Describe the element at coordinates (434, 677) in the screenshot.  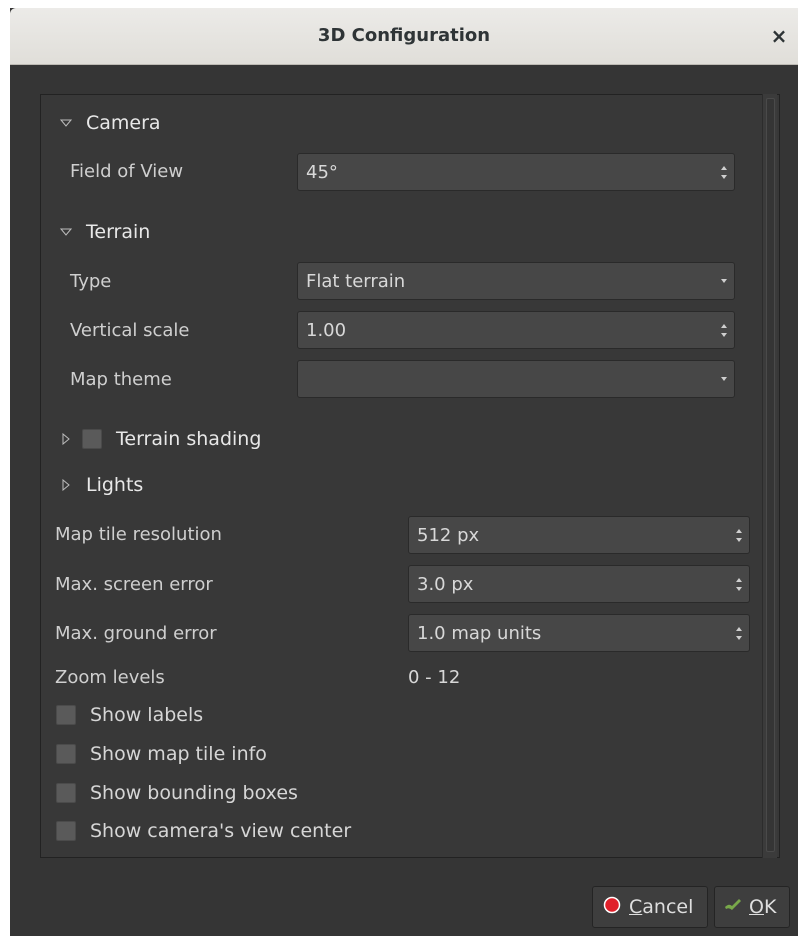
I see `zoom-levels-value: 0 - 12` at that location.